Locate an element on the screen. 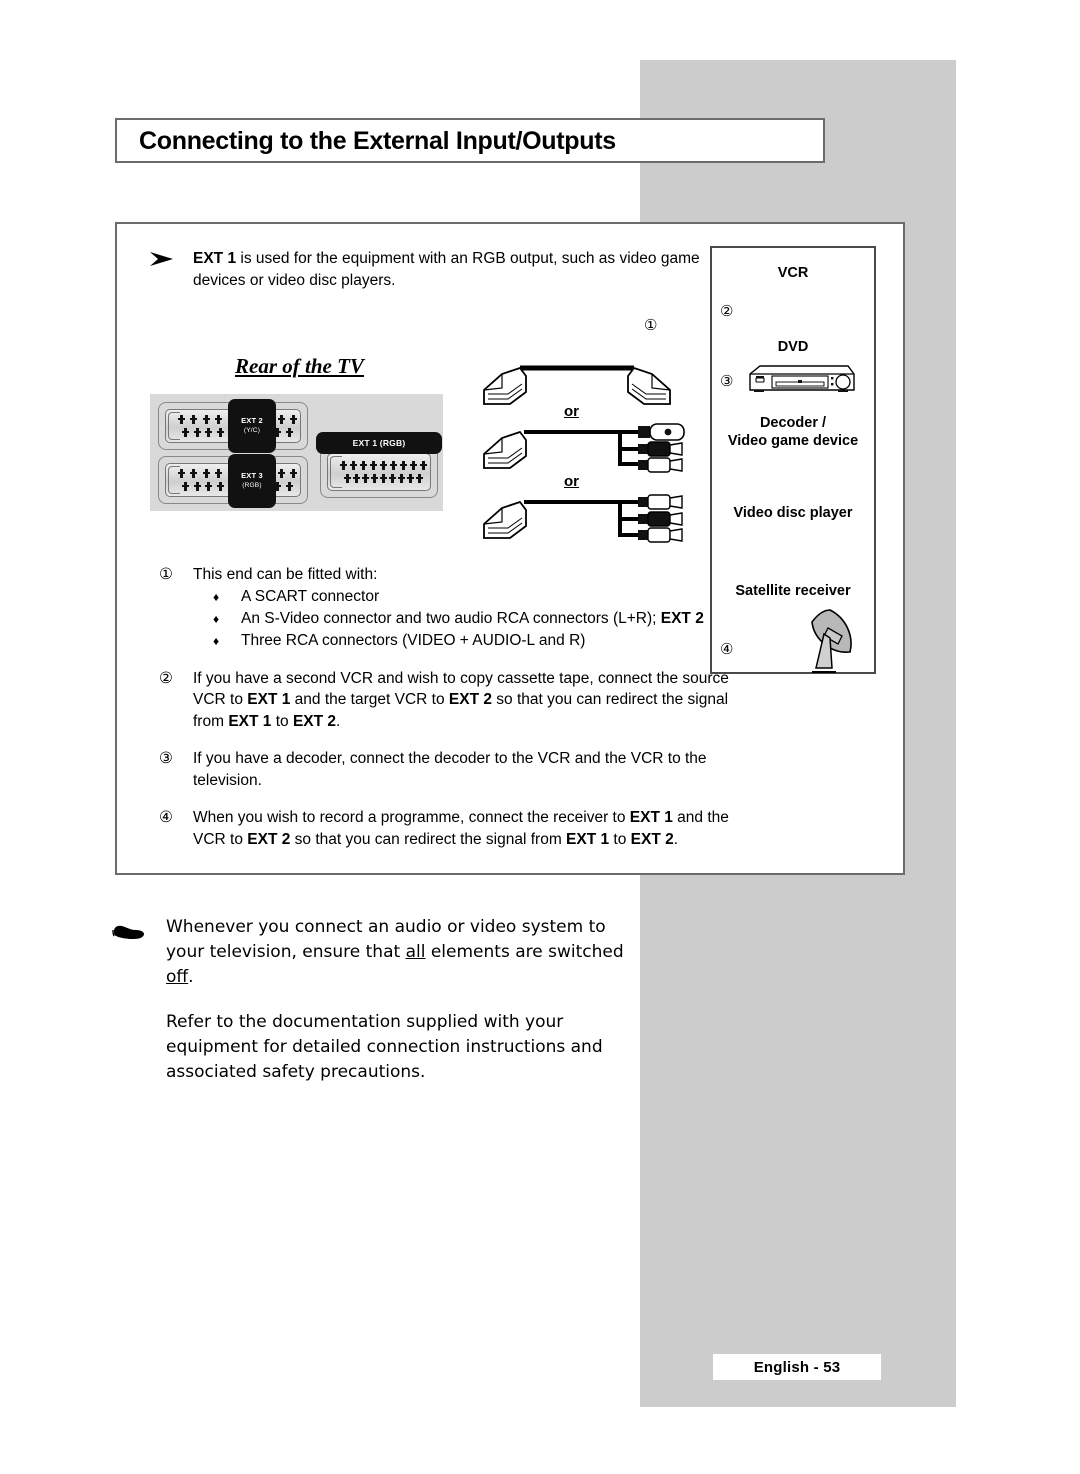 Image resolution: width=1080 pixels, height=1474 pixels. intro-bold-lead: EXT 1 is located at coordinates (215, 258).